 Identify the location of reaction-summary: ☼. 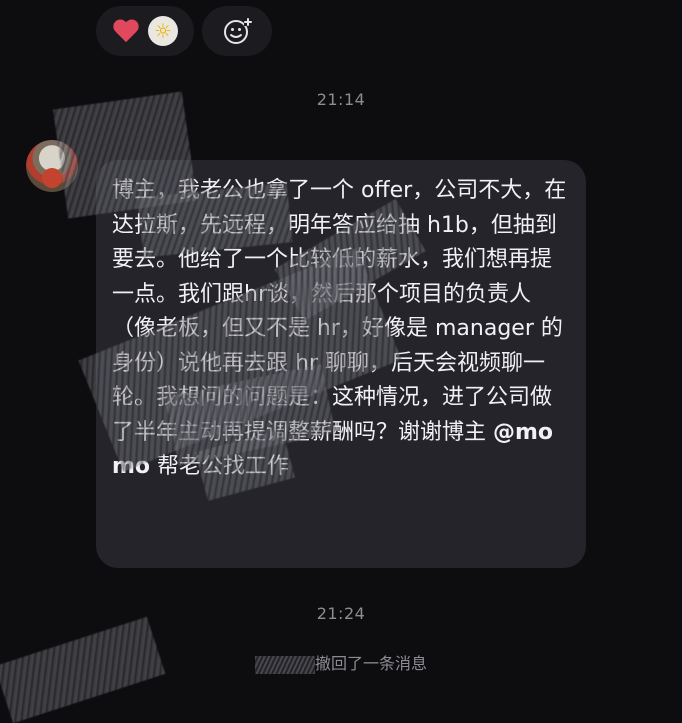
(145, 31).